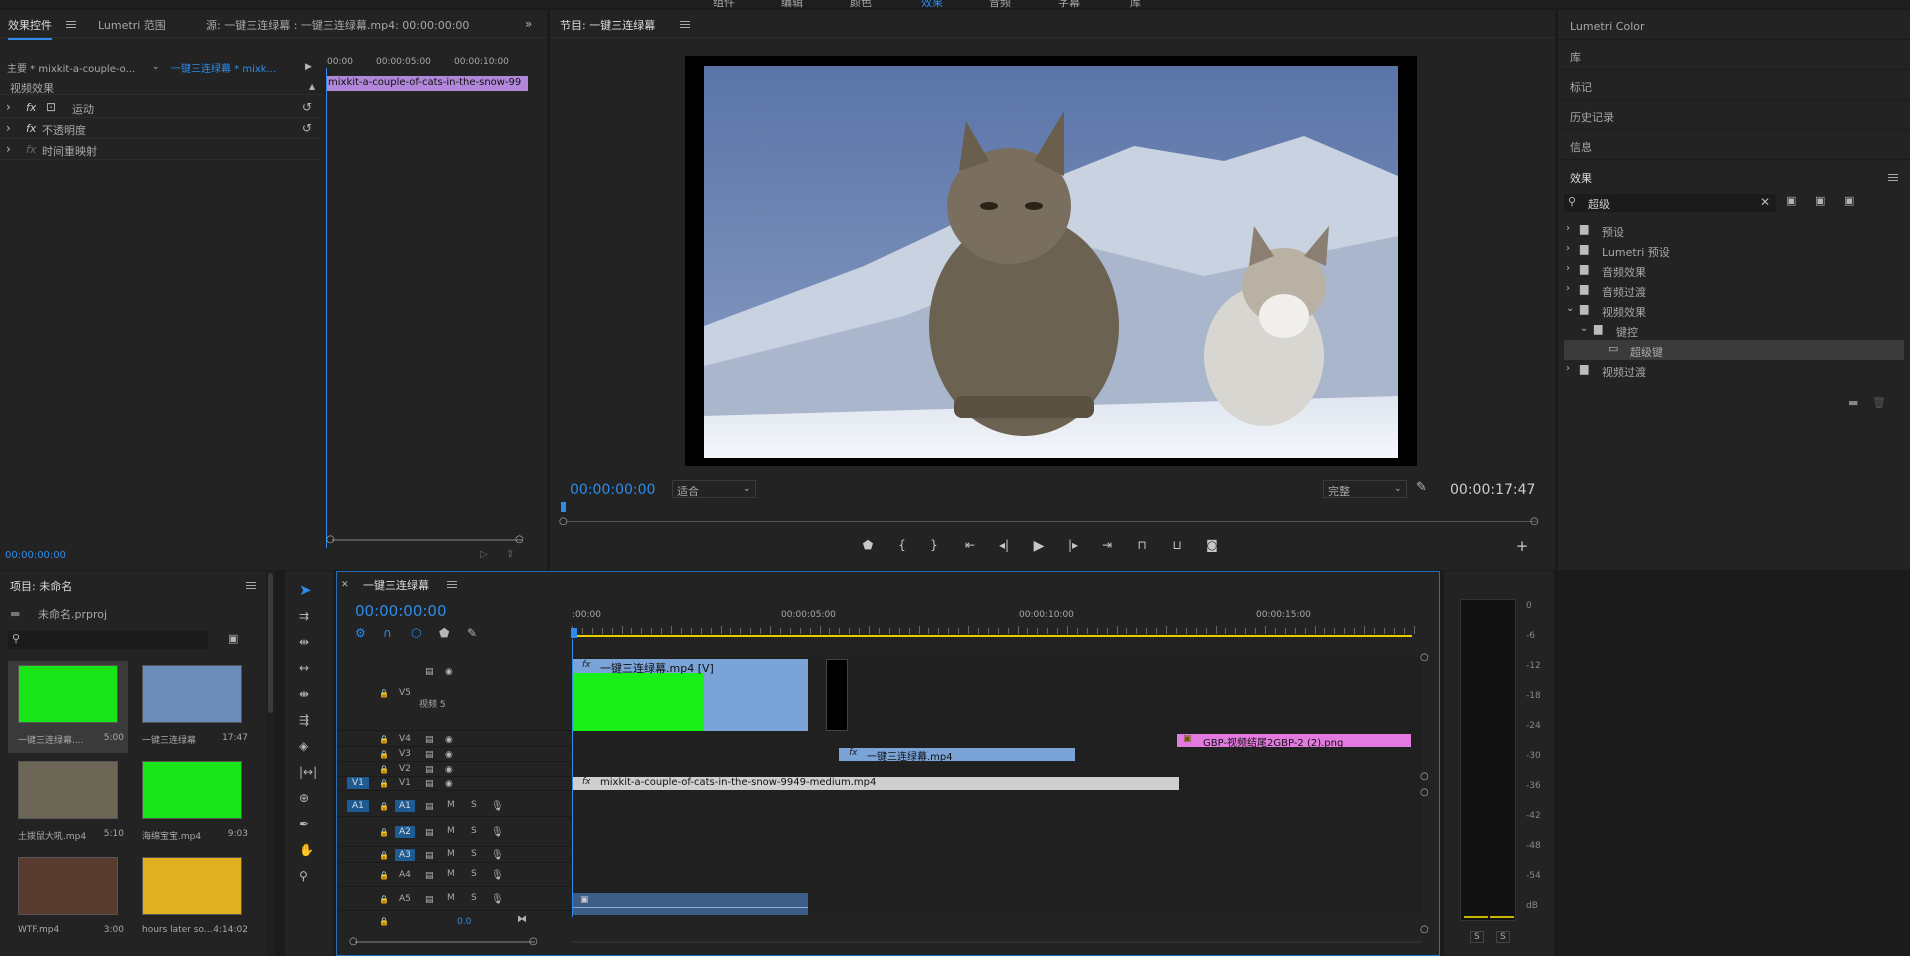 This screenshot has width=1910, height=956. Describe the element at coordinates (528, 24) in the screenshot. I see `panel-overflow-icon: »` at that location.